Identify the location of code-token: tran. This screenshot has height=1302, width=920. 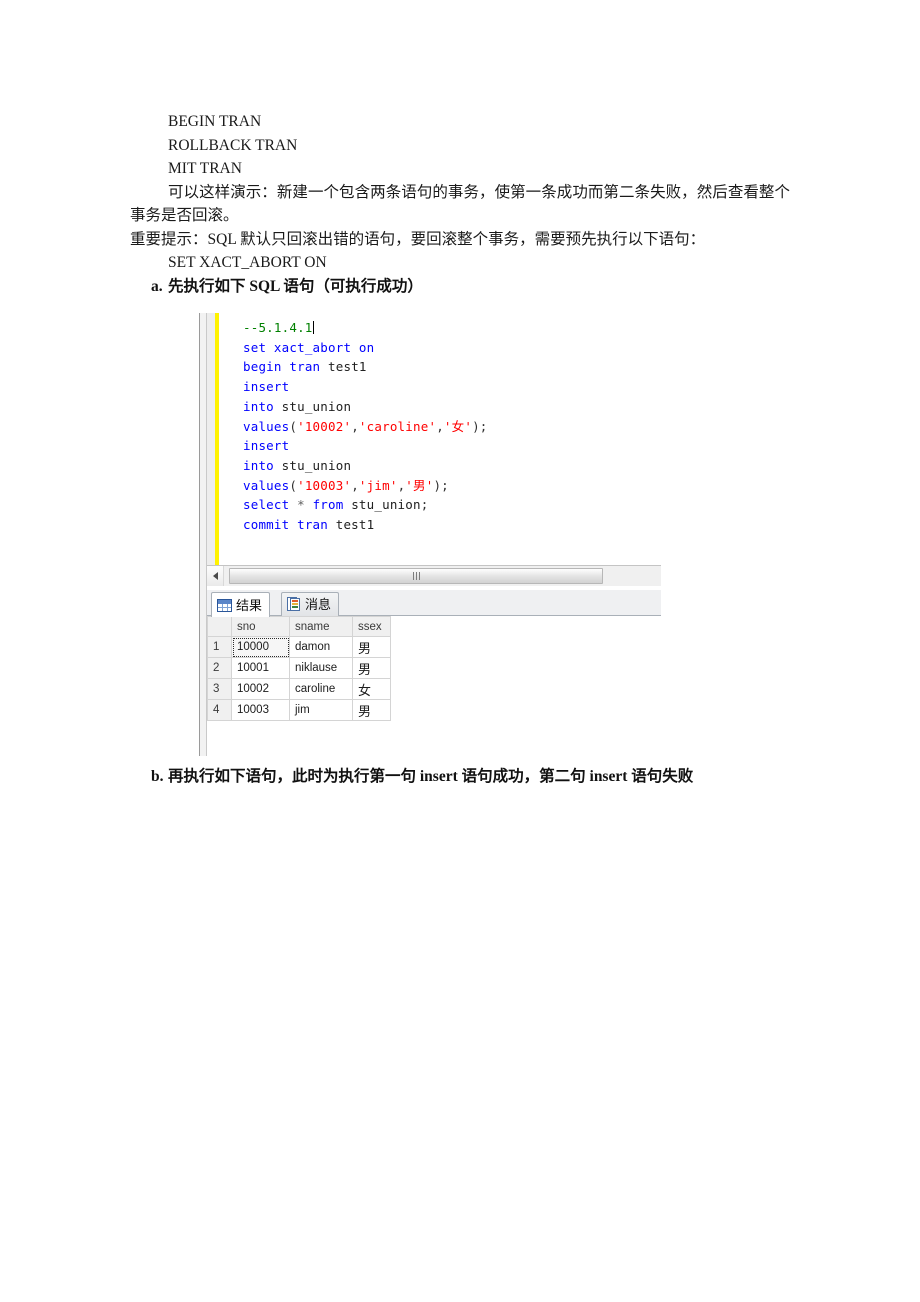
(312, 525).